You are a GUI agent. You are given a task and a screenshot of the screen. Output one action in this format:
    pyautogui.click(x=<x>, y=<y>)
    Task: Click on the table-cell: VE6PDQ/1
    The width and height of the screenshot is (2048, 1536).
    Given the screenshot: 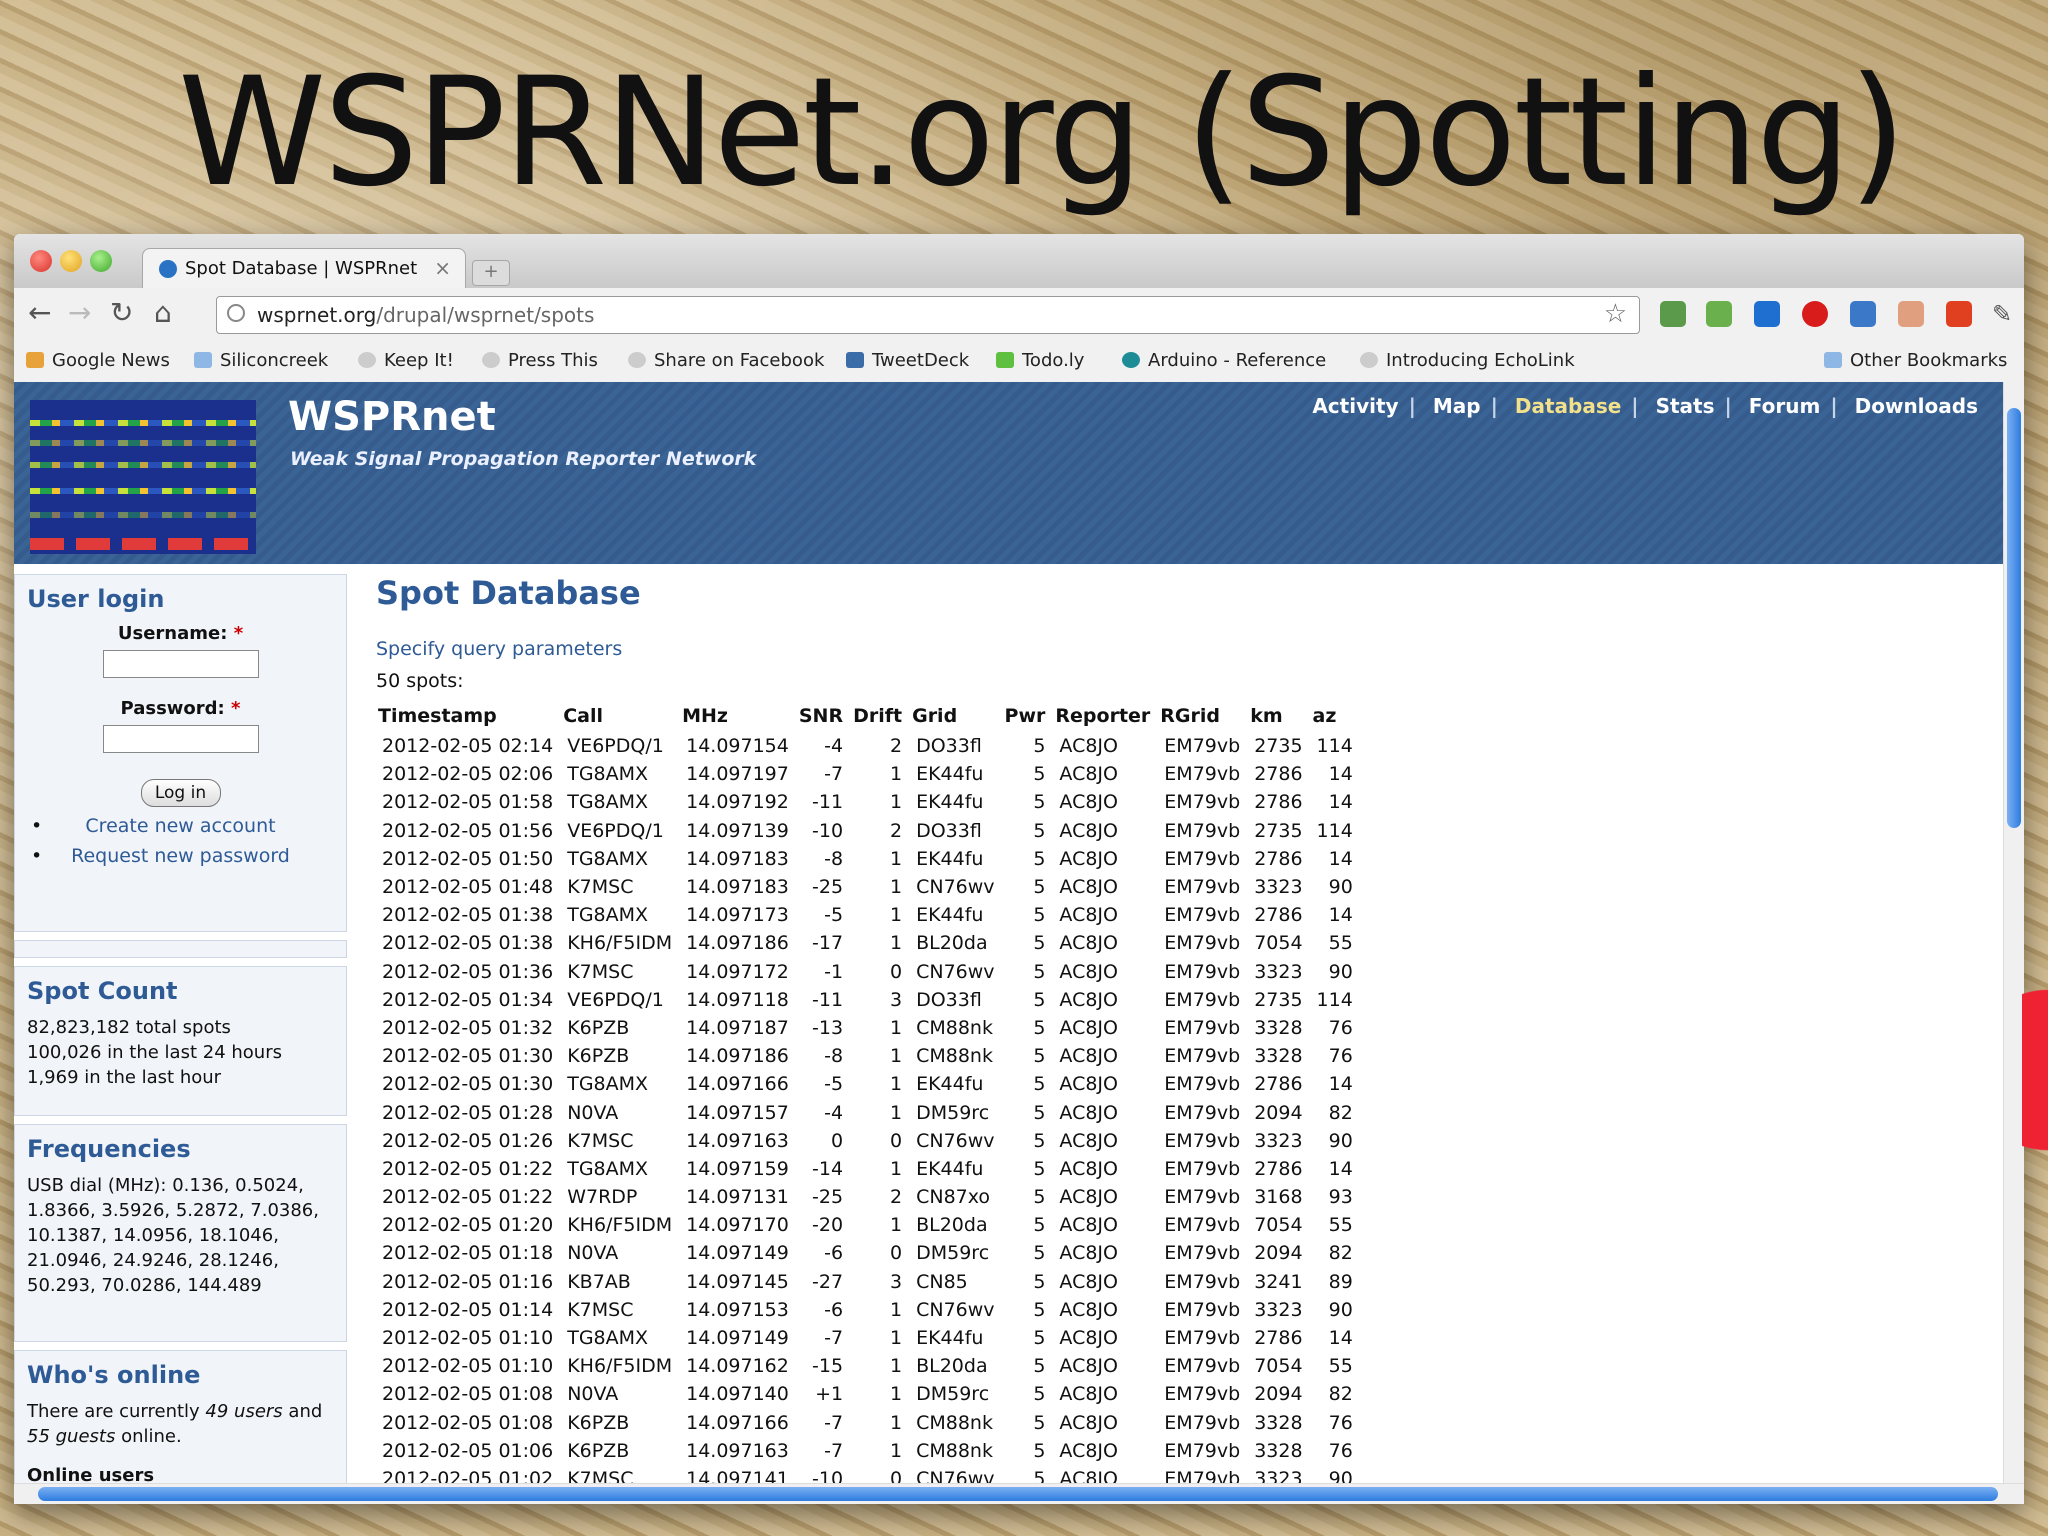 What is the action you would take?
    pyautogui.click(x=615, y=999)
    